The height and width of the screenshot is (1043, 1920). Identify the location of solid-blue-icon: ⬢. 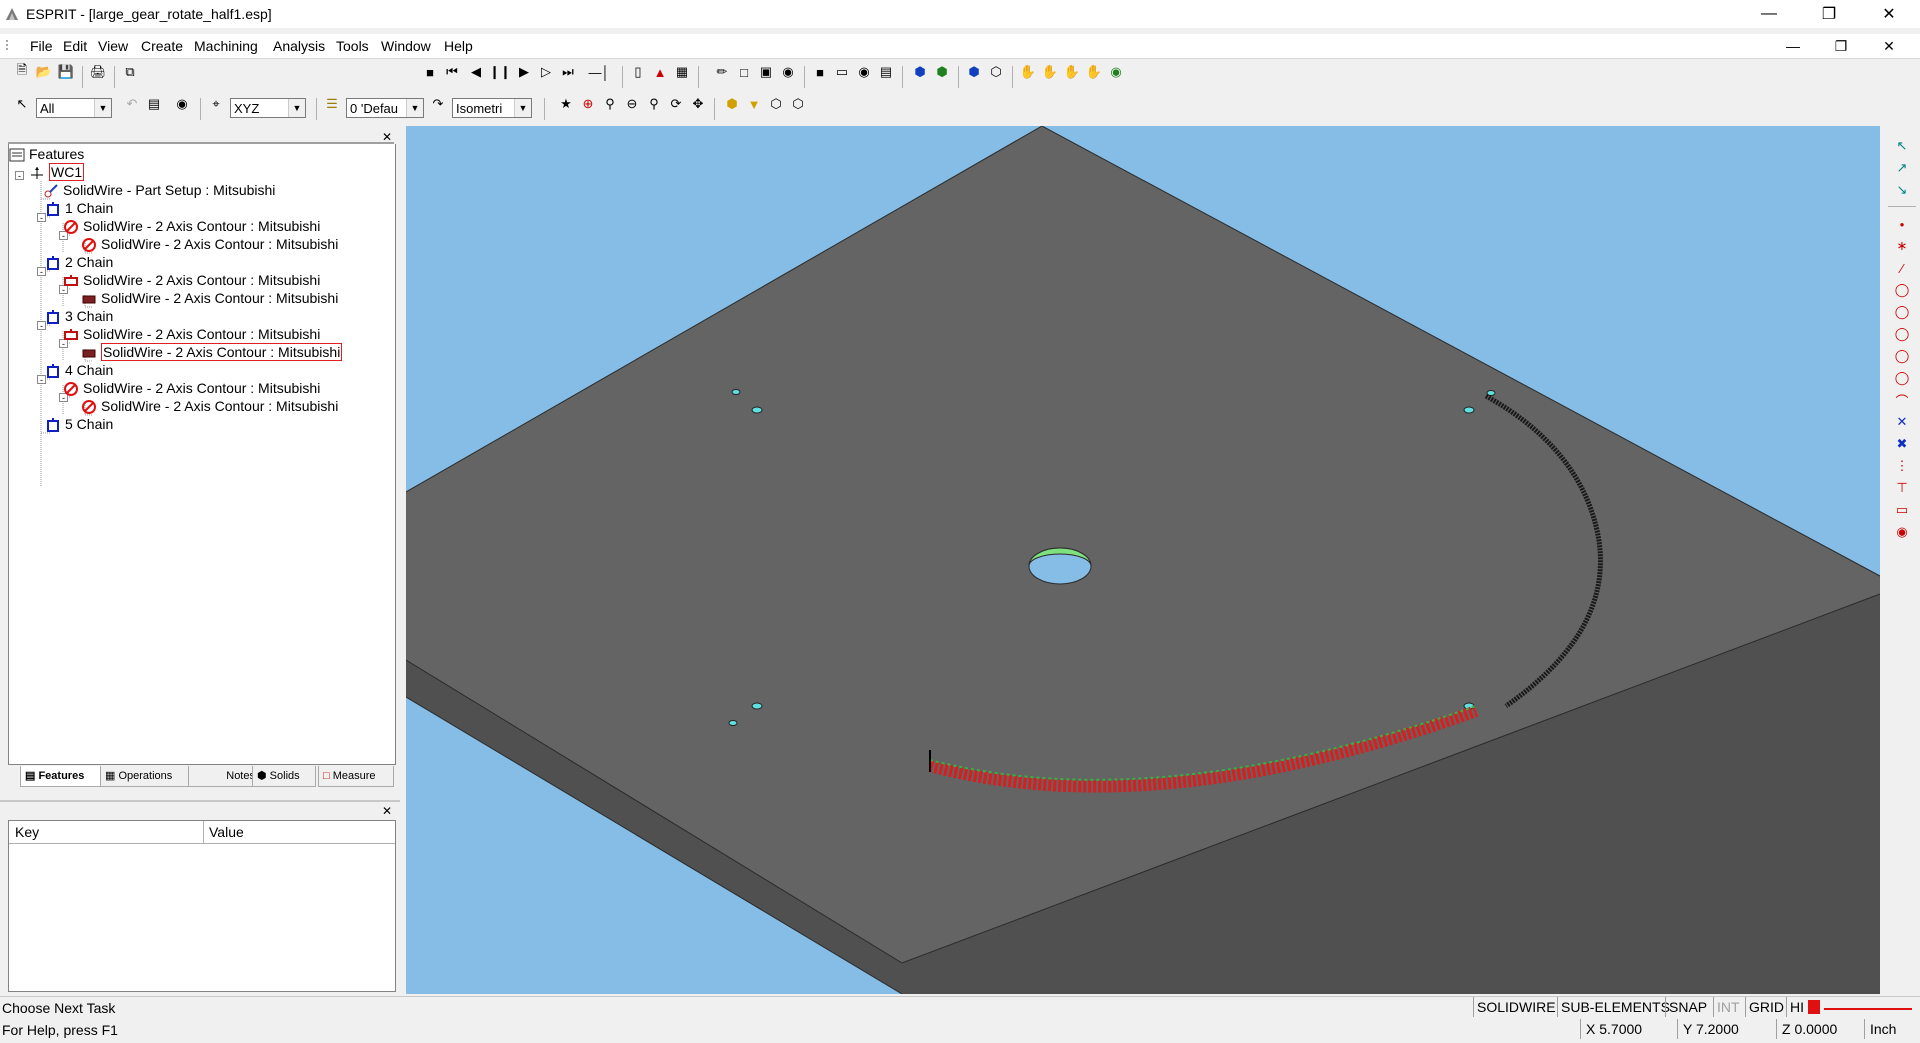
(920, 72).